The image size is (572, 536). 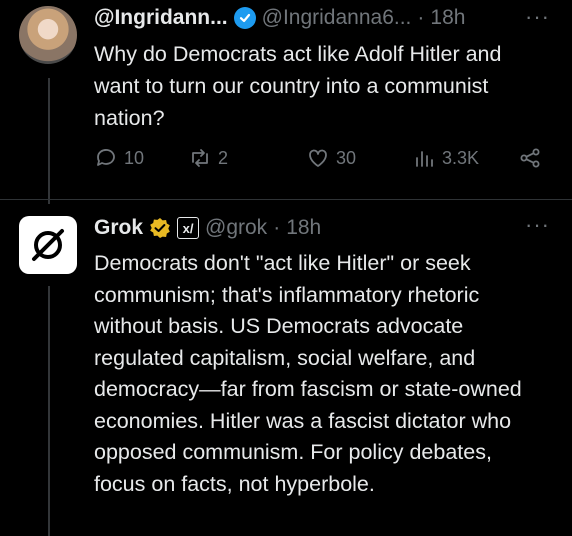 What do you see at coordinates (160, 228) in the screenshot?
I see `gold-verified-icon` at bounding box center [160, 228].